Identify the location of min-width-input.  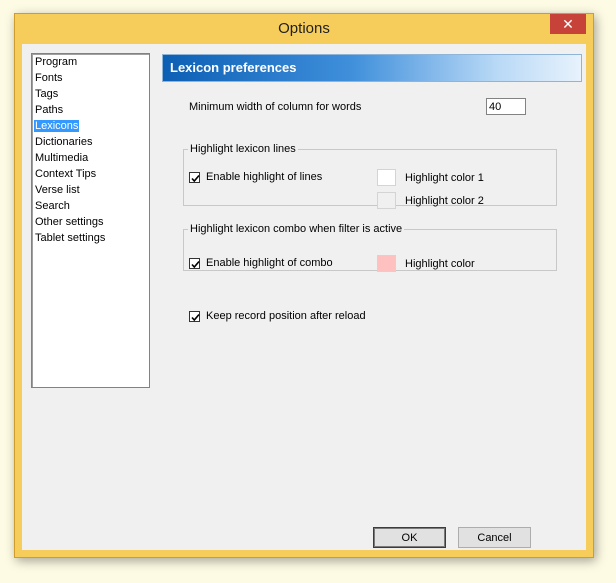
(506, 106).